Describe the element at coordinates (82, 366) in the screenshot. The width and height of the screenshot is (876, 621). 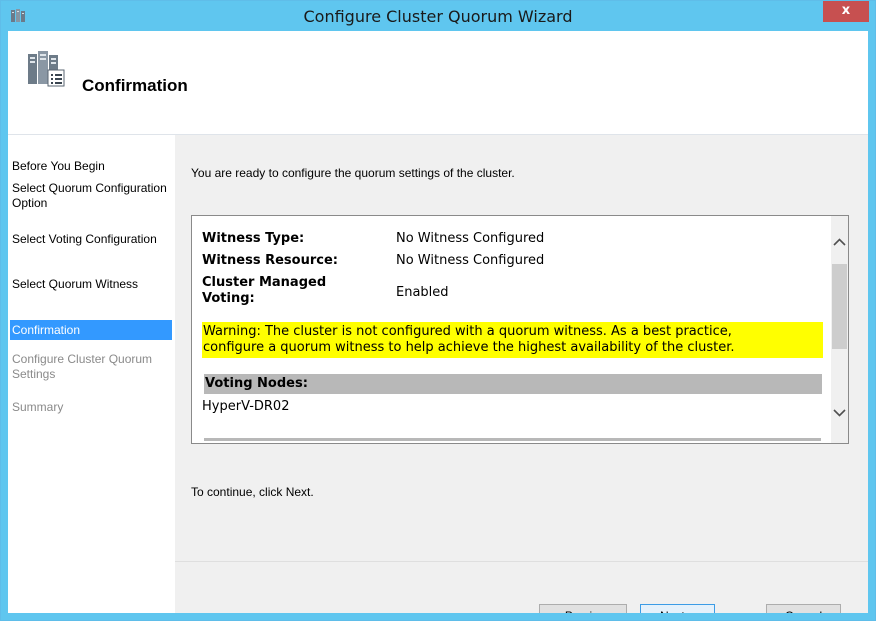
I see `nav-step-configure-cluster-quorum-settings: Configure Cluster Quorum Settings` at that location.